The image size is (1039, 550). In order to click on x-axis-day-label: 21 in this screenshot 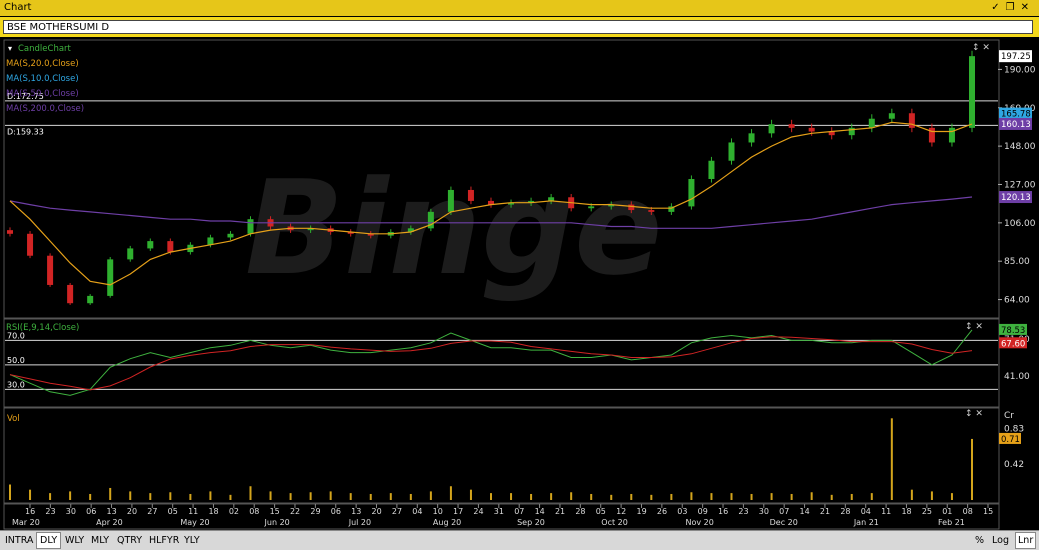, I will do `click(825, 511)`.